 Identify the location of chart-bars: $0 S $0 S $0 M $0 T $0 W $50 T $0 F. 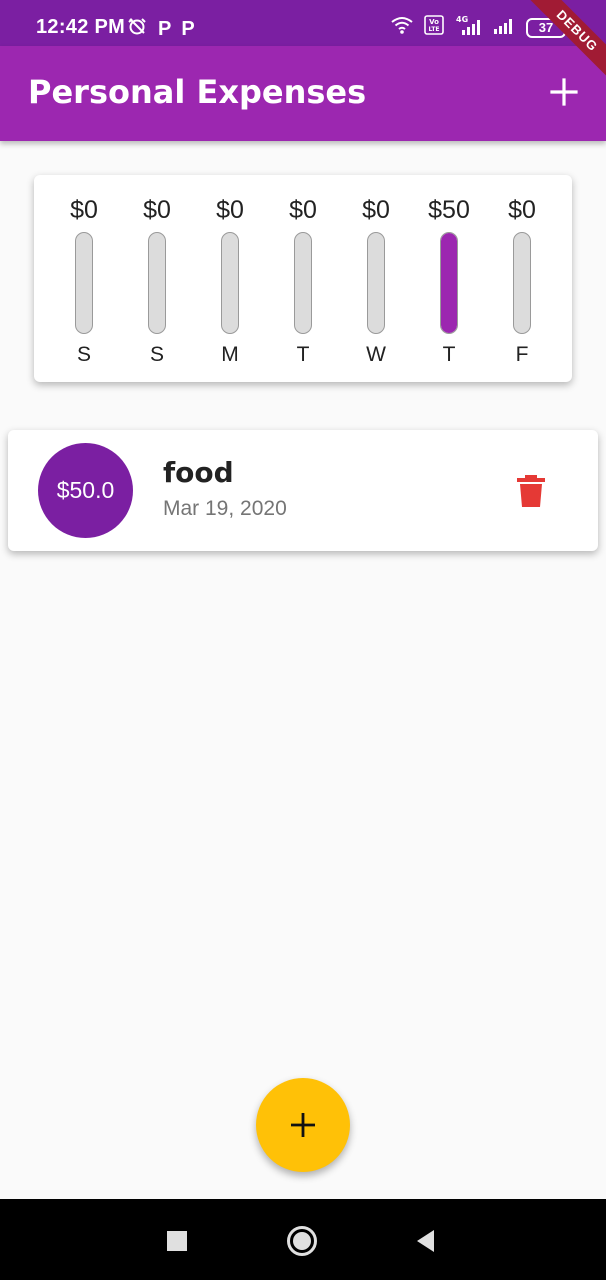
(303, 280).